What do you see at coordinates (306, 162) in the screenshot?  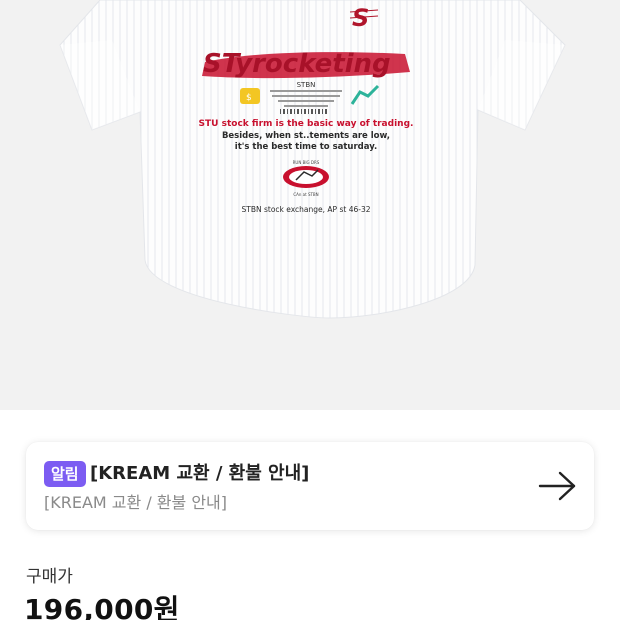 I see `print-mark-top: RUN BIG DRS` at bounding box center [306, 162].